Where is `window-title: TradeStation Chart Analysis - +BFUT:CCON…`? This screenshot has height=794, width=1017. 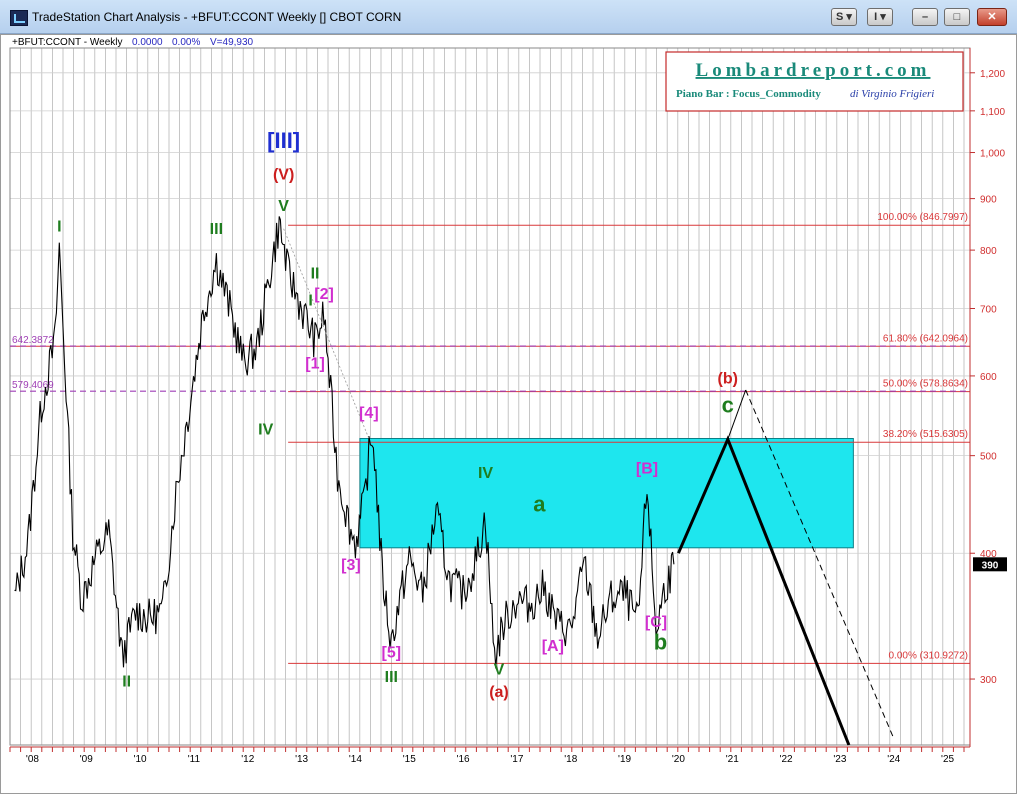 window-title: TradeStation Chart Analysis - +BFUT:CCON… is located at coordinates (217, 17).